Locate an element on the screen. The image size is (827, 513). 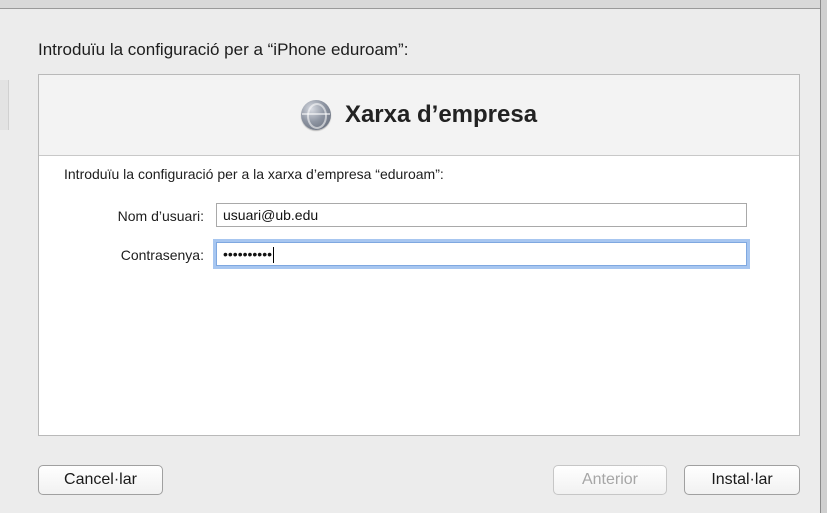
globe-network-icon is located at coordinates (315, 115).